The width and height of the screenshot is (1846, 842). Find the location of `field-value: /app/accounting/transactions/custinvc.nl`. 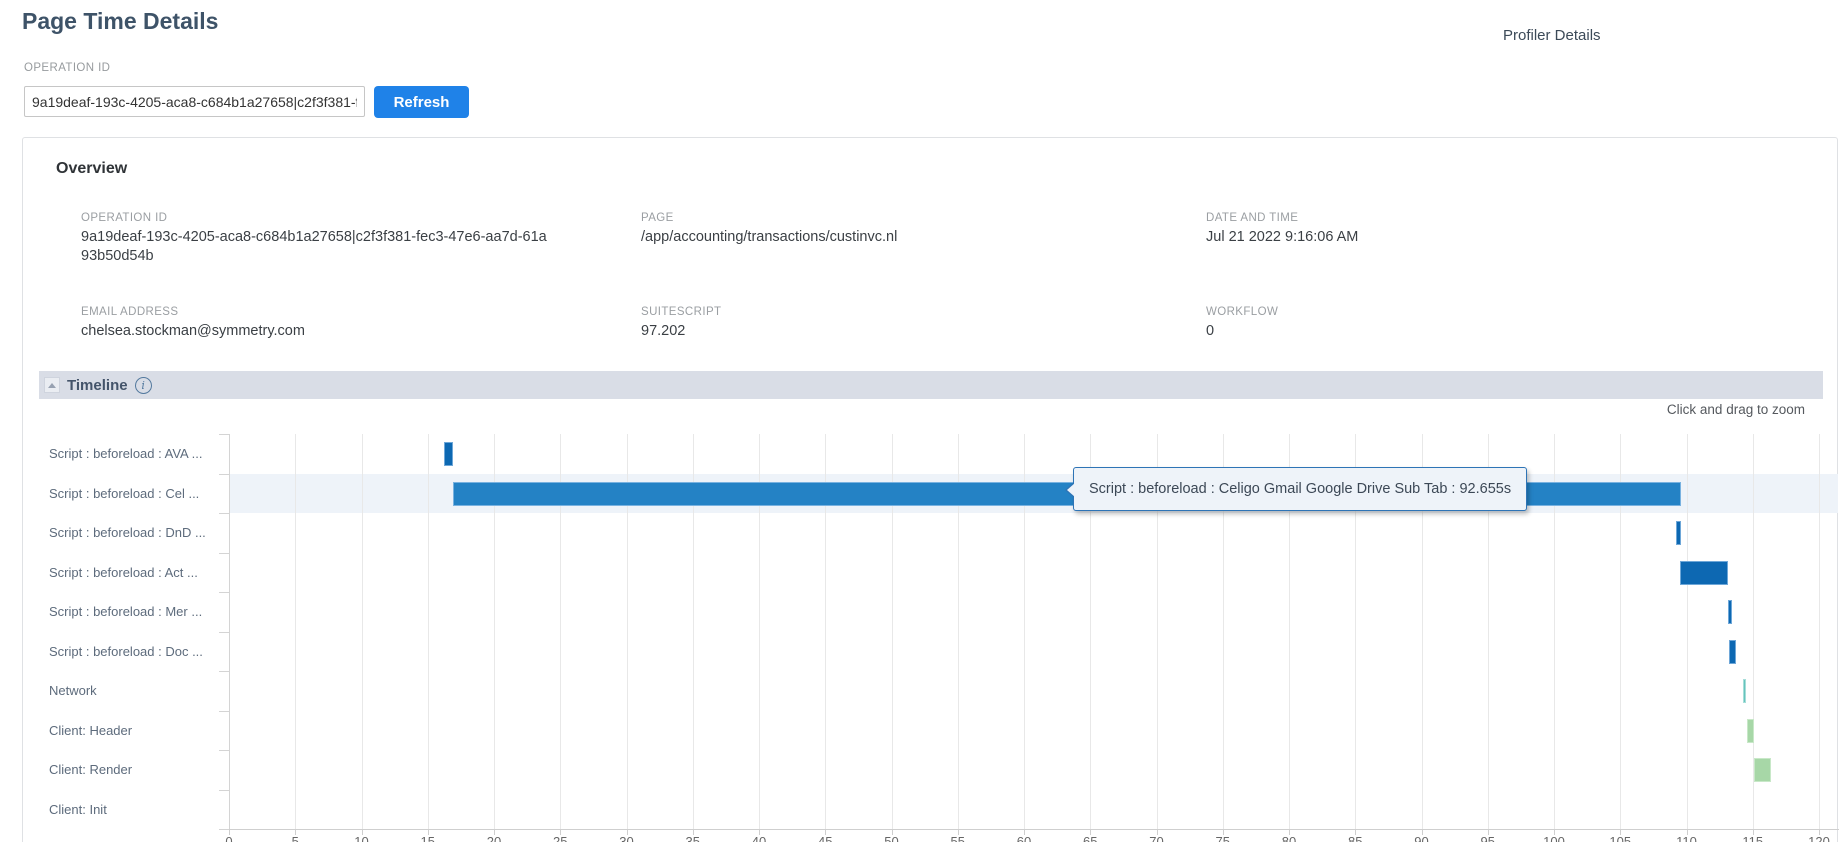

field-value: /app/accounting/transactions/custinvc.nl is located at coordinates (769, 237).